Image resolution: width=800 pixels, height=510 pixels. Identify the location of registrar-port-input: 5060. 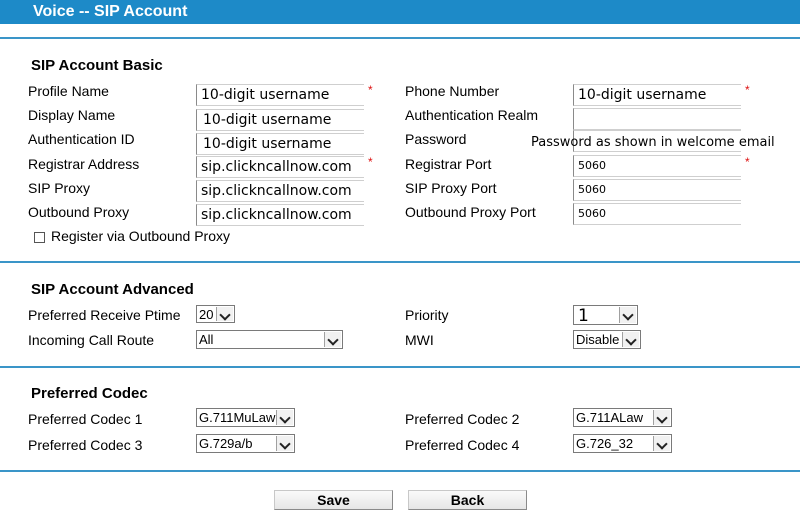
(657, 166).